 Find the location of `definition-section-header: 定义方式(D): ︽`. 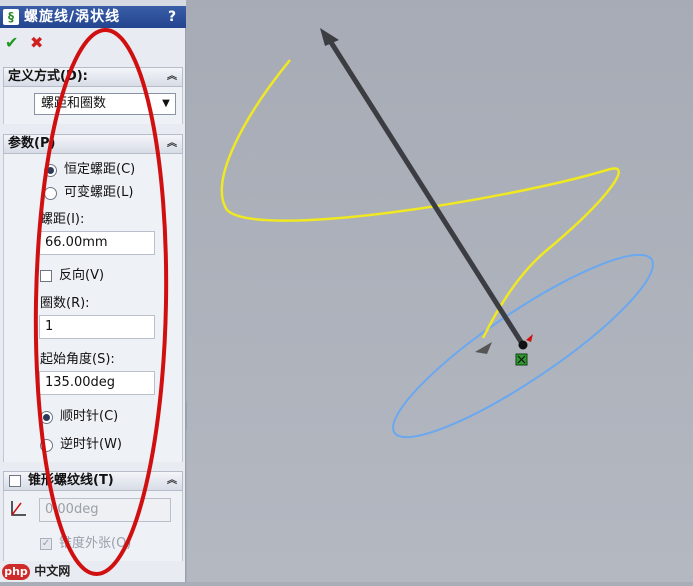

definition-section-header: 定义方式(D): ︽ is located at coordinates (93, 77).